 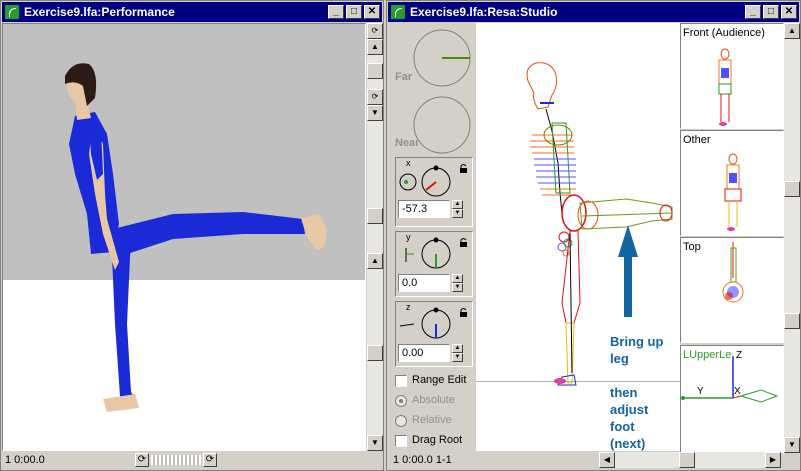 I want to click on axis-z-label: Z, so click(x=739, y=355).